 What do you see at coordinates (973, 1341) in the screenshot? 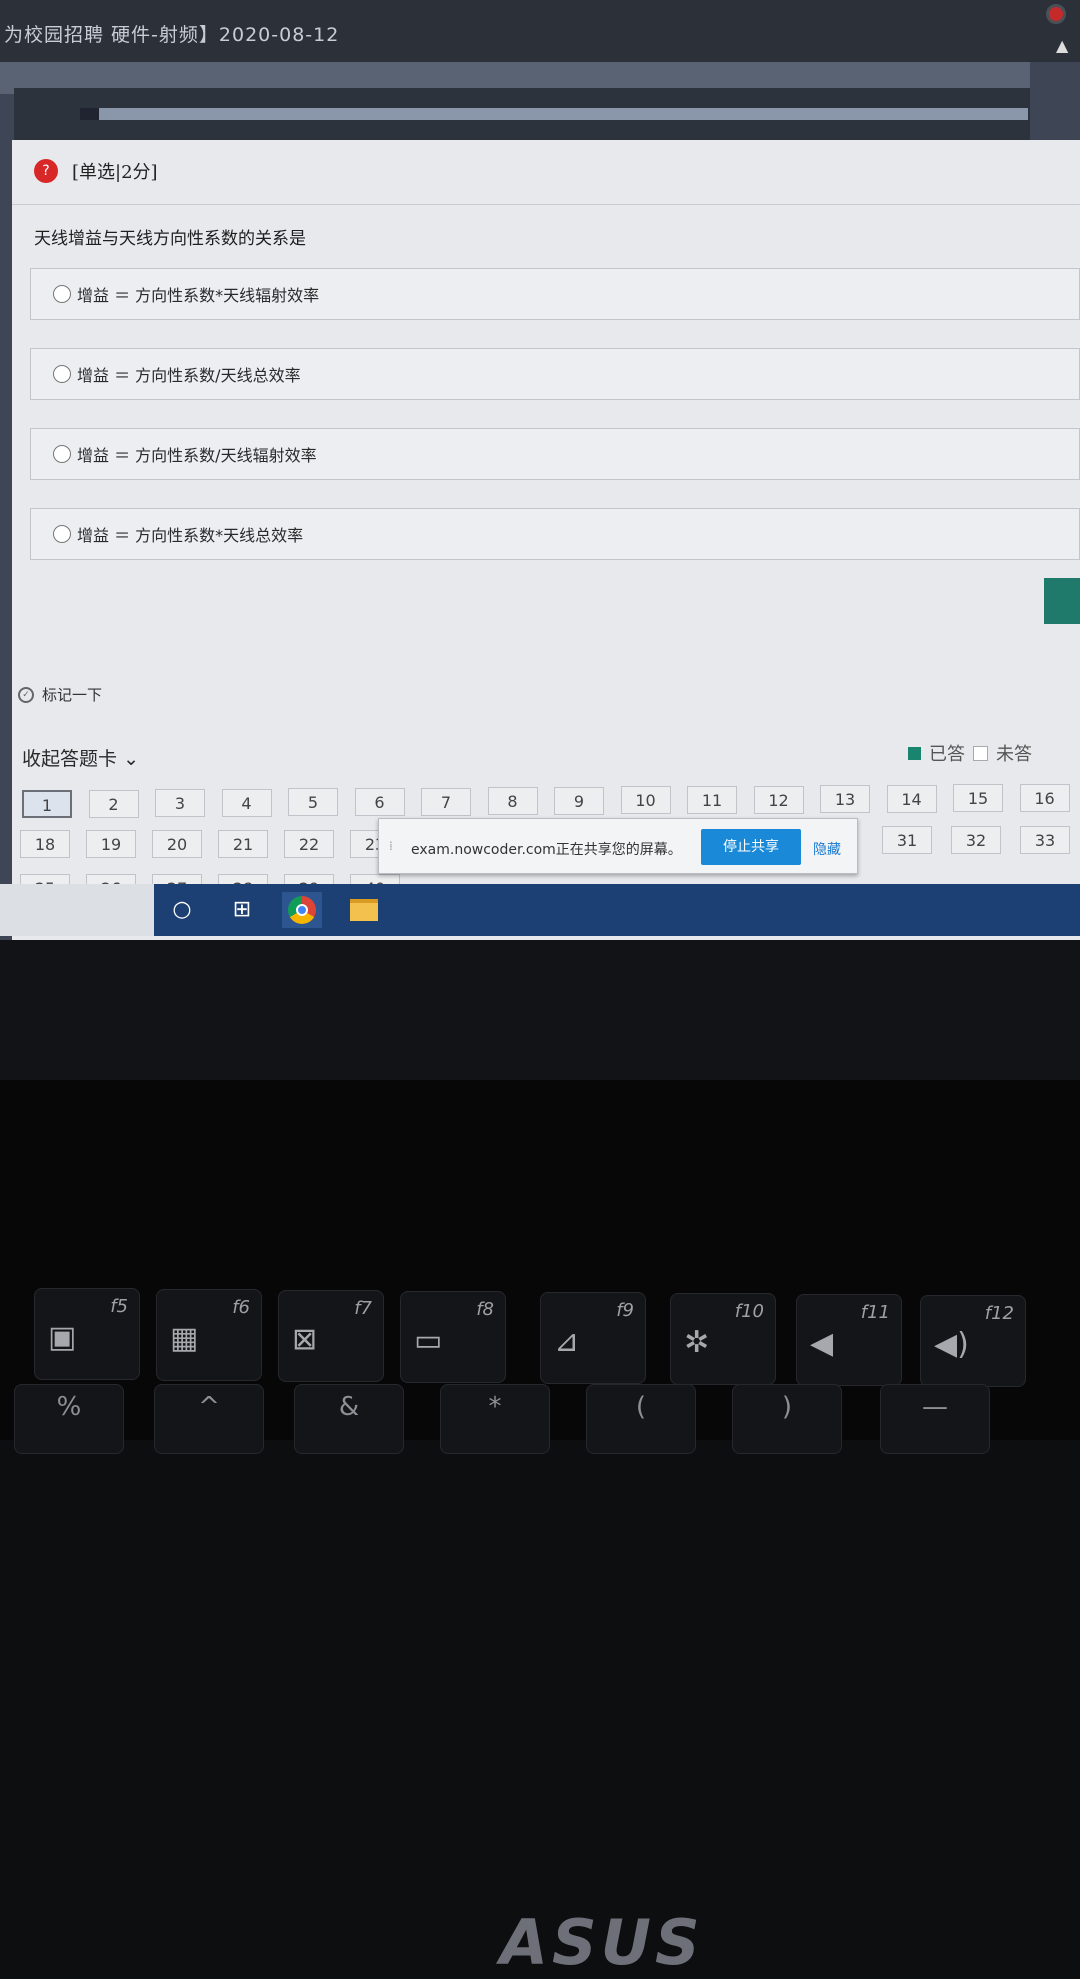
I see `key-f12: f12 ◀)` at bounding box center [973, 1341].